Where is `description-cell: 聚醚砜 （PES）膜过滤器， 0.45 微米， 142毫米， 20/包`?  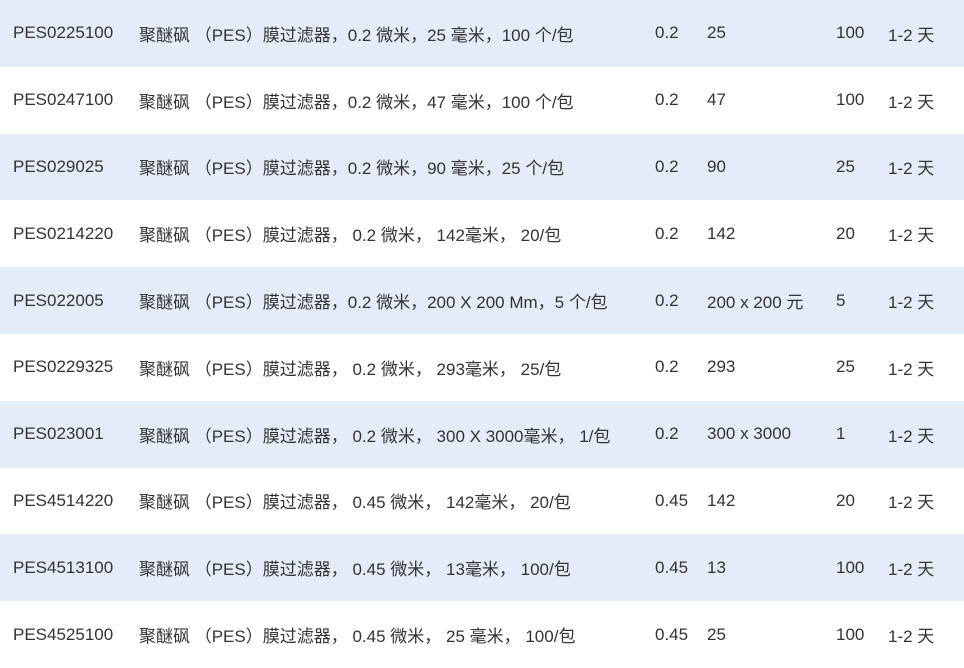
description-cell: 聚醚砜 （PES）膜过滤器， 0.45 微米， 142毫米， 20/包 is located at coordinates (355, 503).